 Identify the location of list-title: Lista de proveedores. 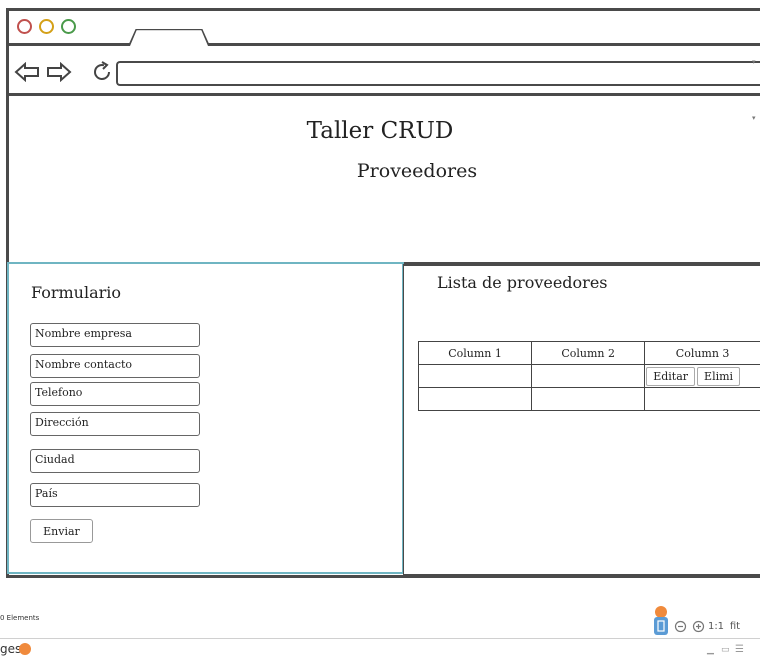
(522, 282).